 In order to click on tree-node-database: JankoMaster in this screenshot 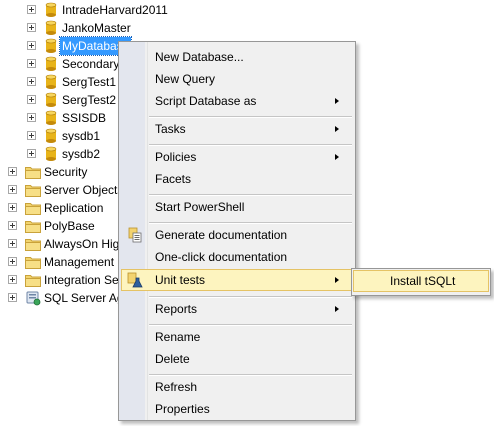, I will do `click(100, 28)`.